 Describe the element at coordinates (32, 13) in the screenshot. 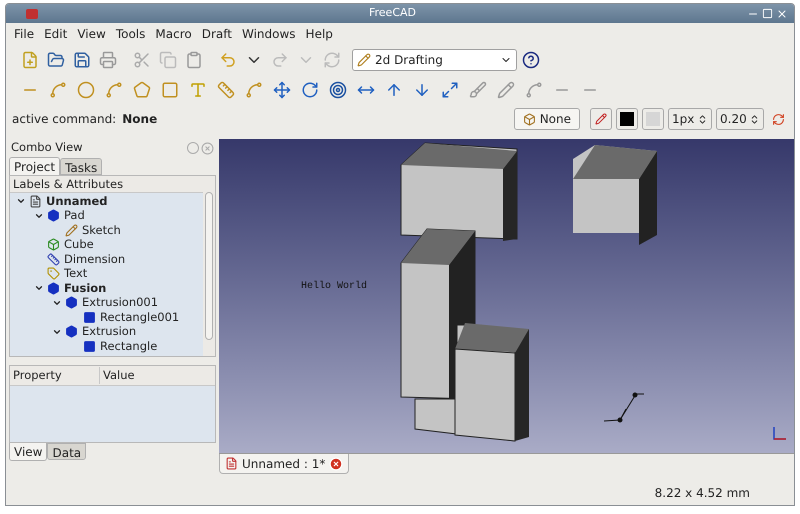

I see `app-icon` at that location.